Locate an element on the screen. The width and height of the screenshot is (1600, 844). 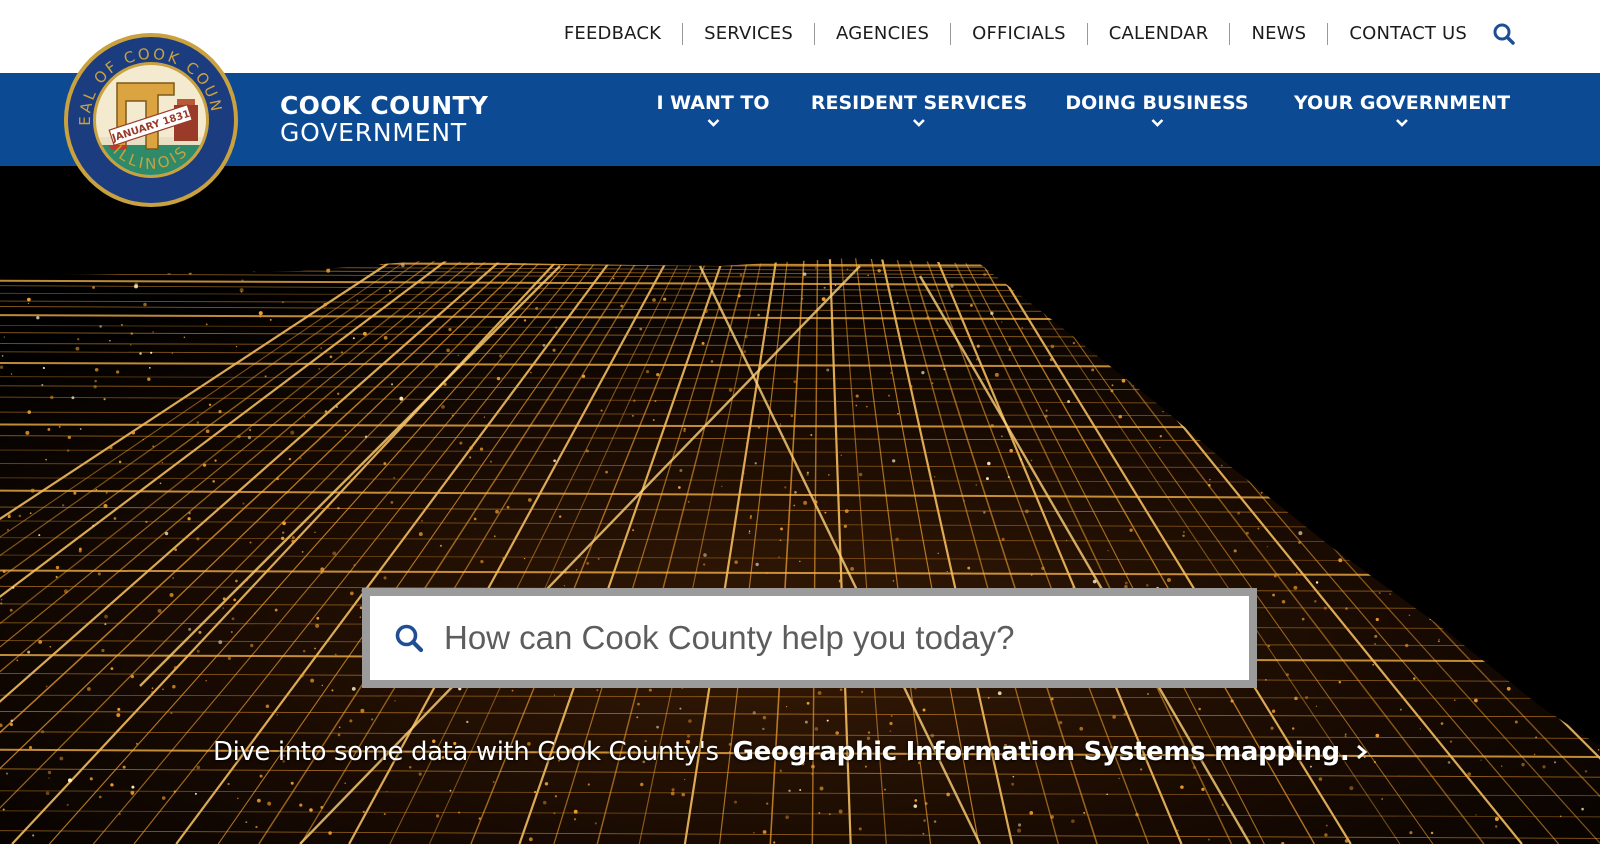
gis-mapping-link: Geographic Information Systems mapping. is located at coordinates (1041, 752).